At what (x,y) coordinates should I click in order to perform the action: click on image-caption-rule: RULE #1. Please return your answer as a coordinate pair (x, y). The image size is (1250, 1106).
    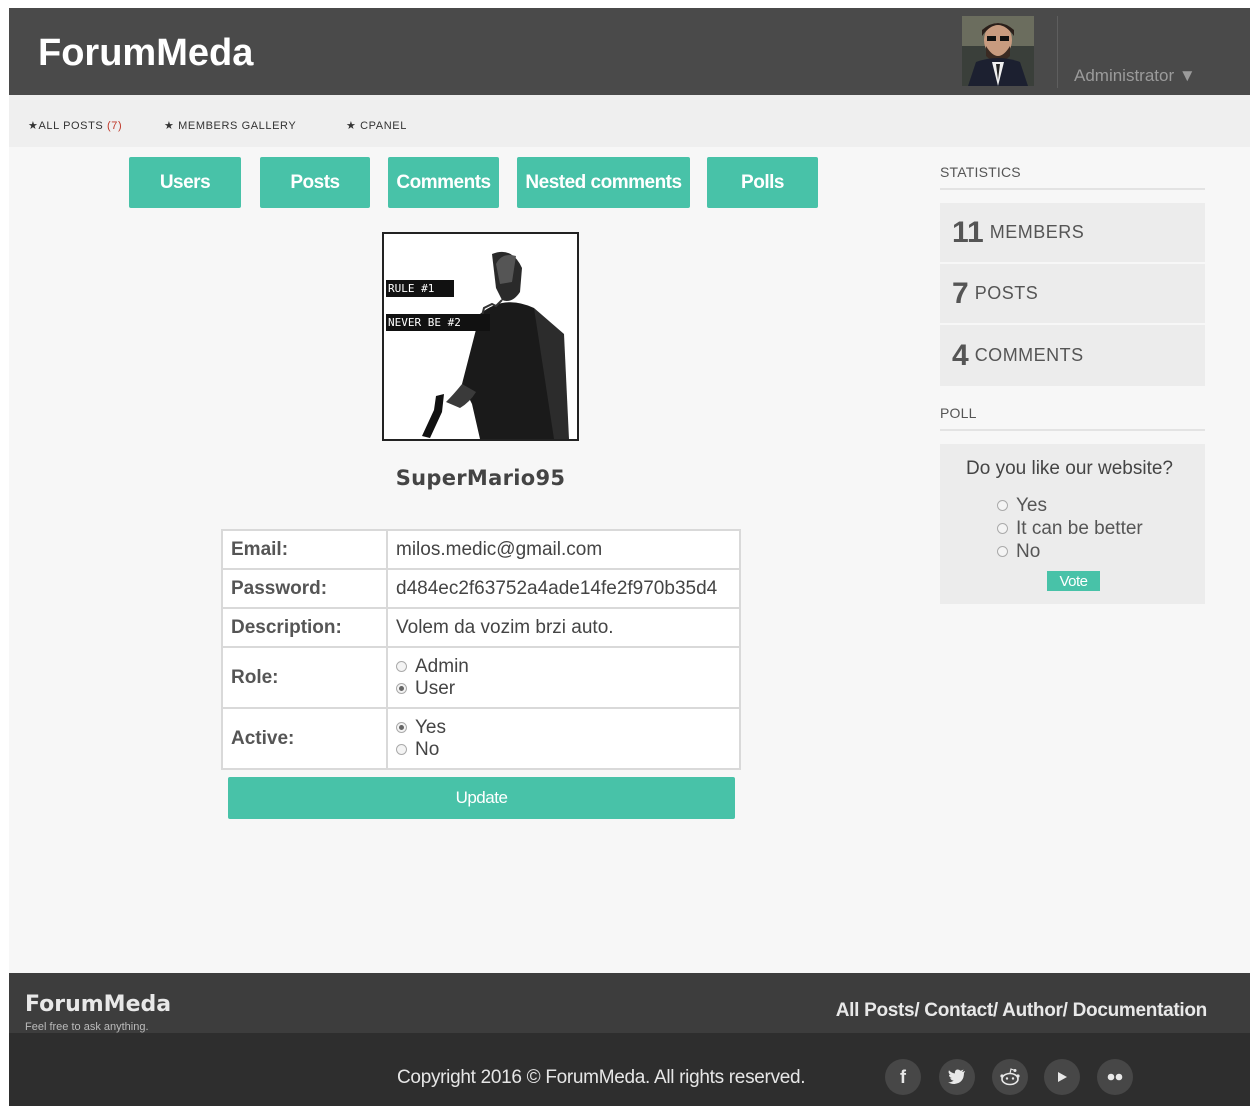
    Looking at the image, I should click on (411, 288).